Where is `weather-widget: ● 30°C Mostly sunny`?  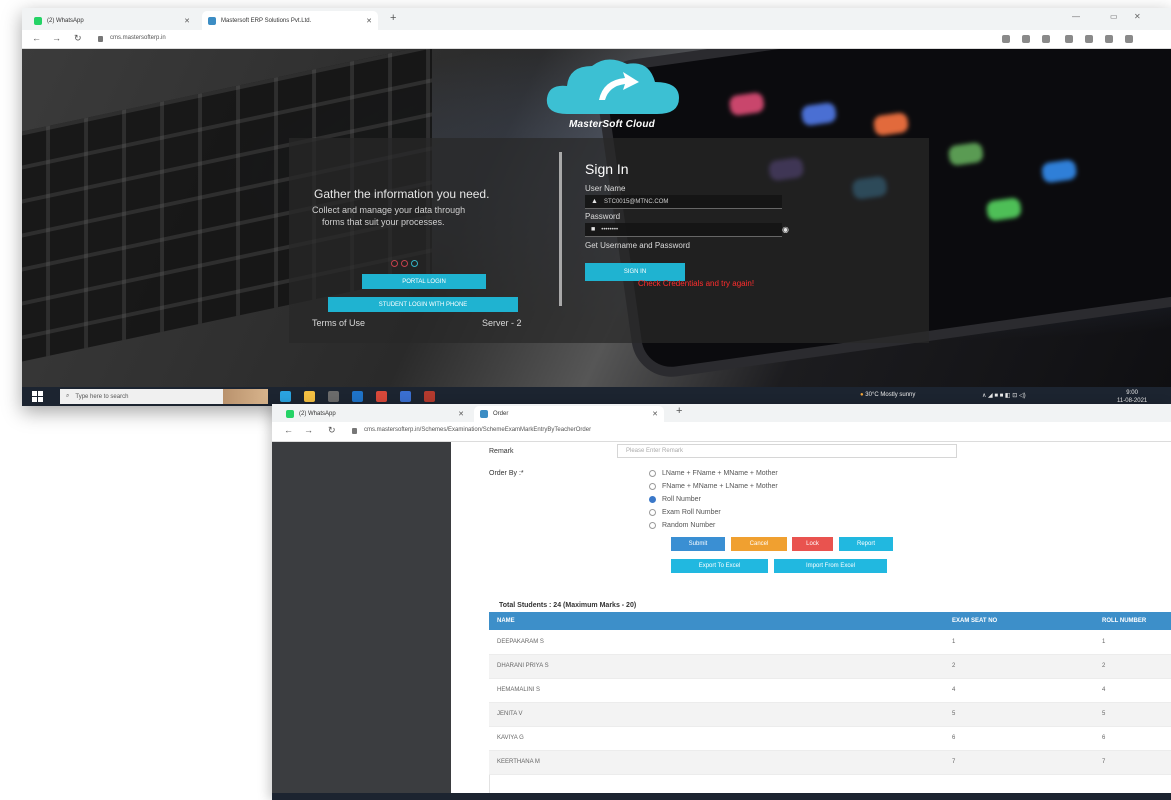
weather-widget: ● 30°C Mostly sunny is located at coordinates (887, 395).